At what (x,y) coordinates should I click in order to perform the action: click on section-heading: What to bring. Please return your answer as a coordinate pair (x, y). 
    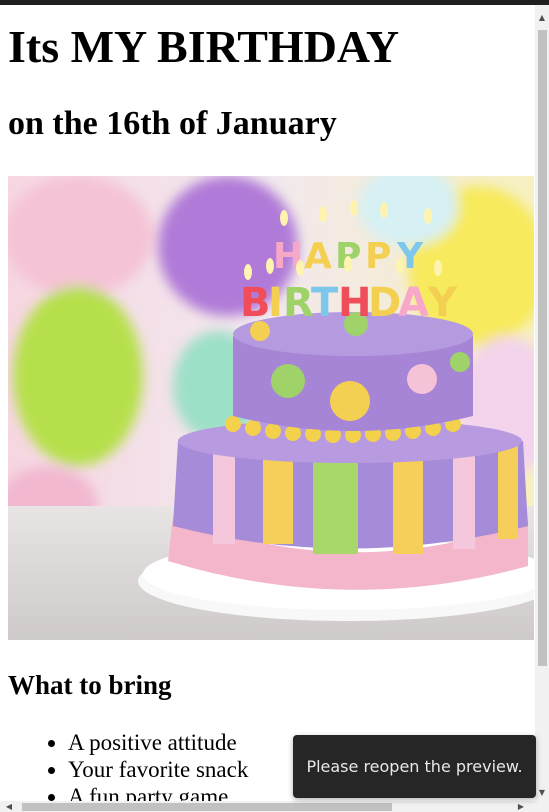
    Looking at the image, I should click on (90, 685).